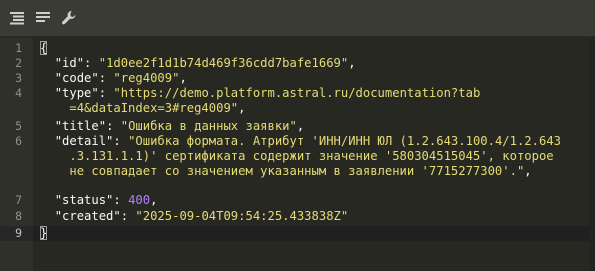  I want to click on format-json-button, so click(17, 18).